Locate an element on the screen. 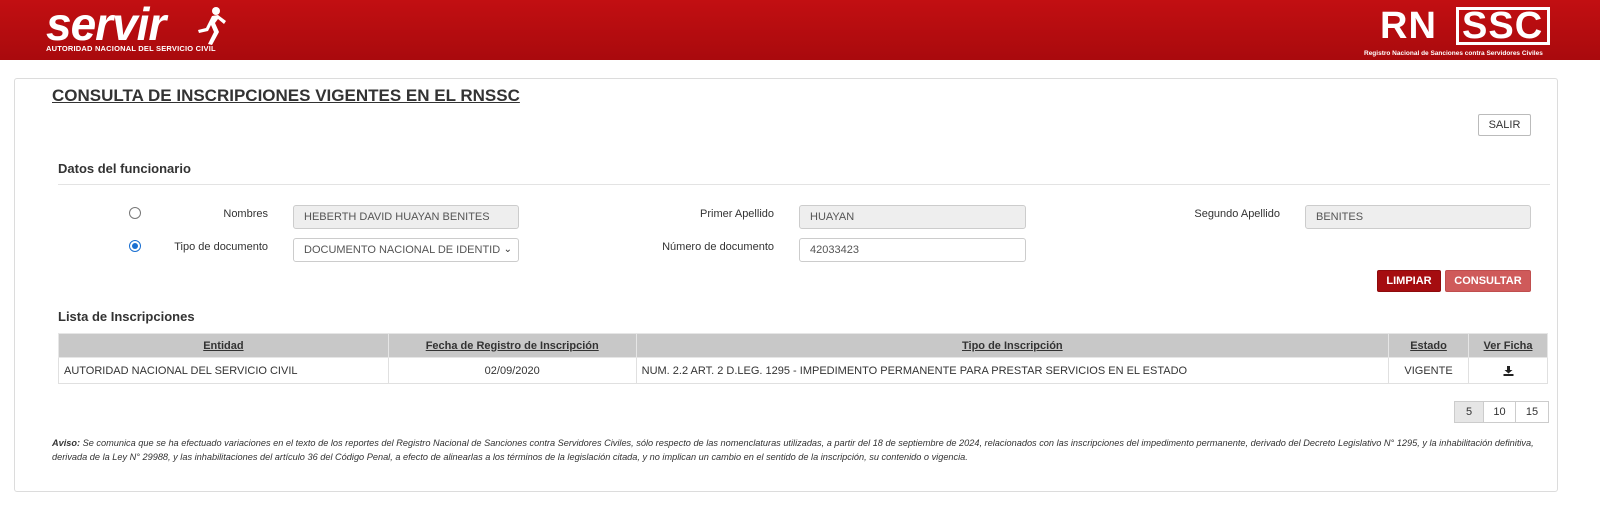 The image size is (1600, 505). nombres-field: HEBERTH DAVID HUAYAN BENITES is located at coordinates (406, 217).